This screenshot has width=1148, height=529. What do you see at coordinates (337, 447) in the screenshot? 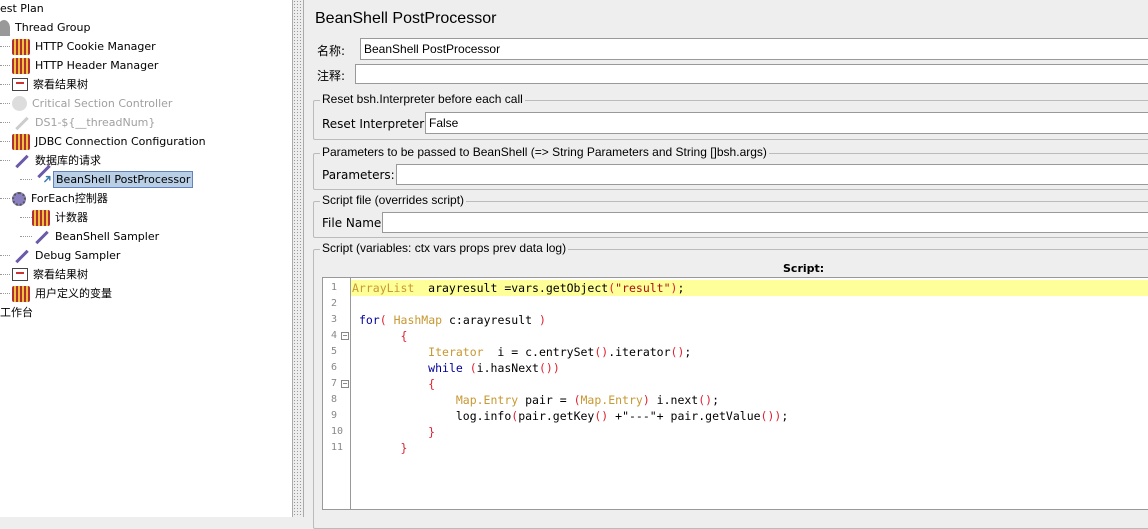
I see `line-number: 11` at bounding box center [337, 447].